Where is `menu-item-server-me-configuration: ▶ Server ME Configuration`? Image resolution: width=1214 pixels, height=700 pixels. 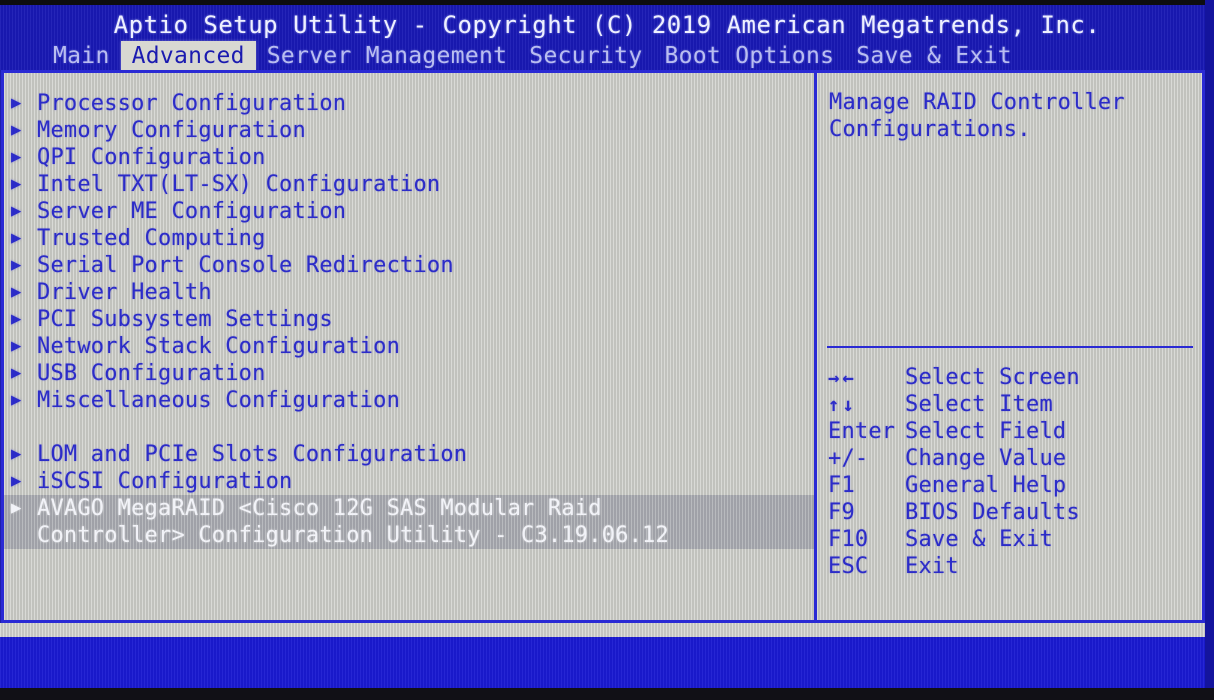 menu-item-server-me-configuration: ▶ Server ME Configuration is located at coordinates (409, 211).